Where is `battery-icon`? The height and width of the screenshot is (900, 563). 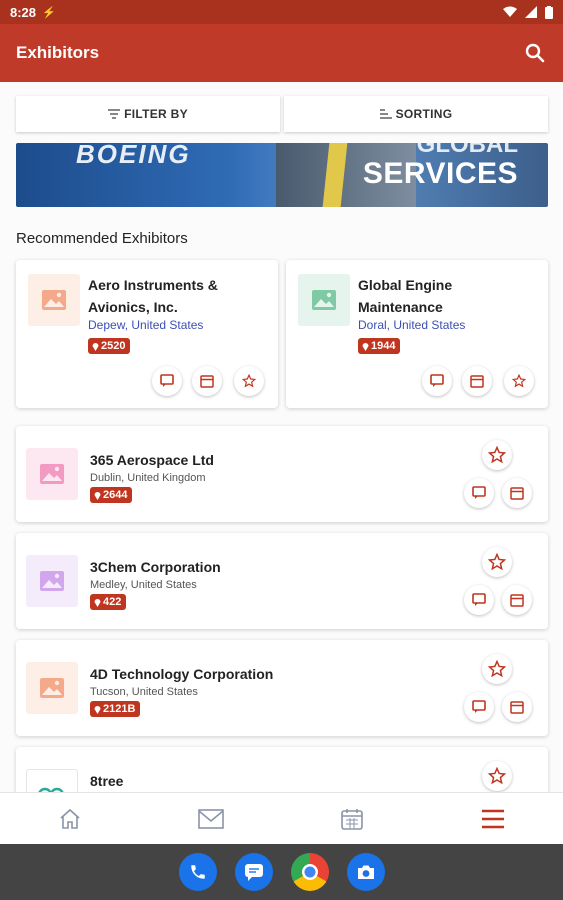 battery-icon is located at coordinates (549, 12).